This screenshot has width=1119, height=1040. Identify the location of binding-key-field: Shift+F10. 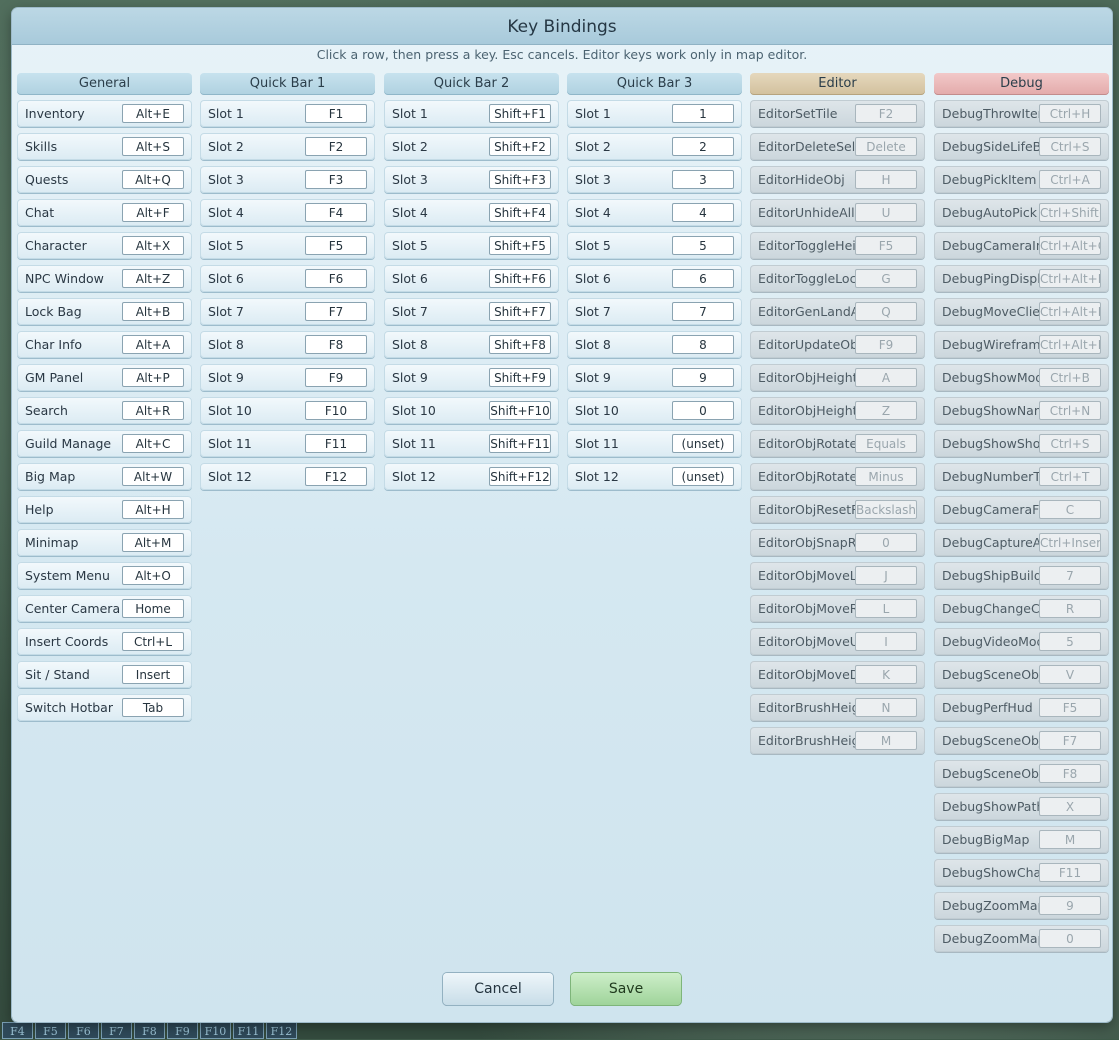
(520, 410).